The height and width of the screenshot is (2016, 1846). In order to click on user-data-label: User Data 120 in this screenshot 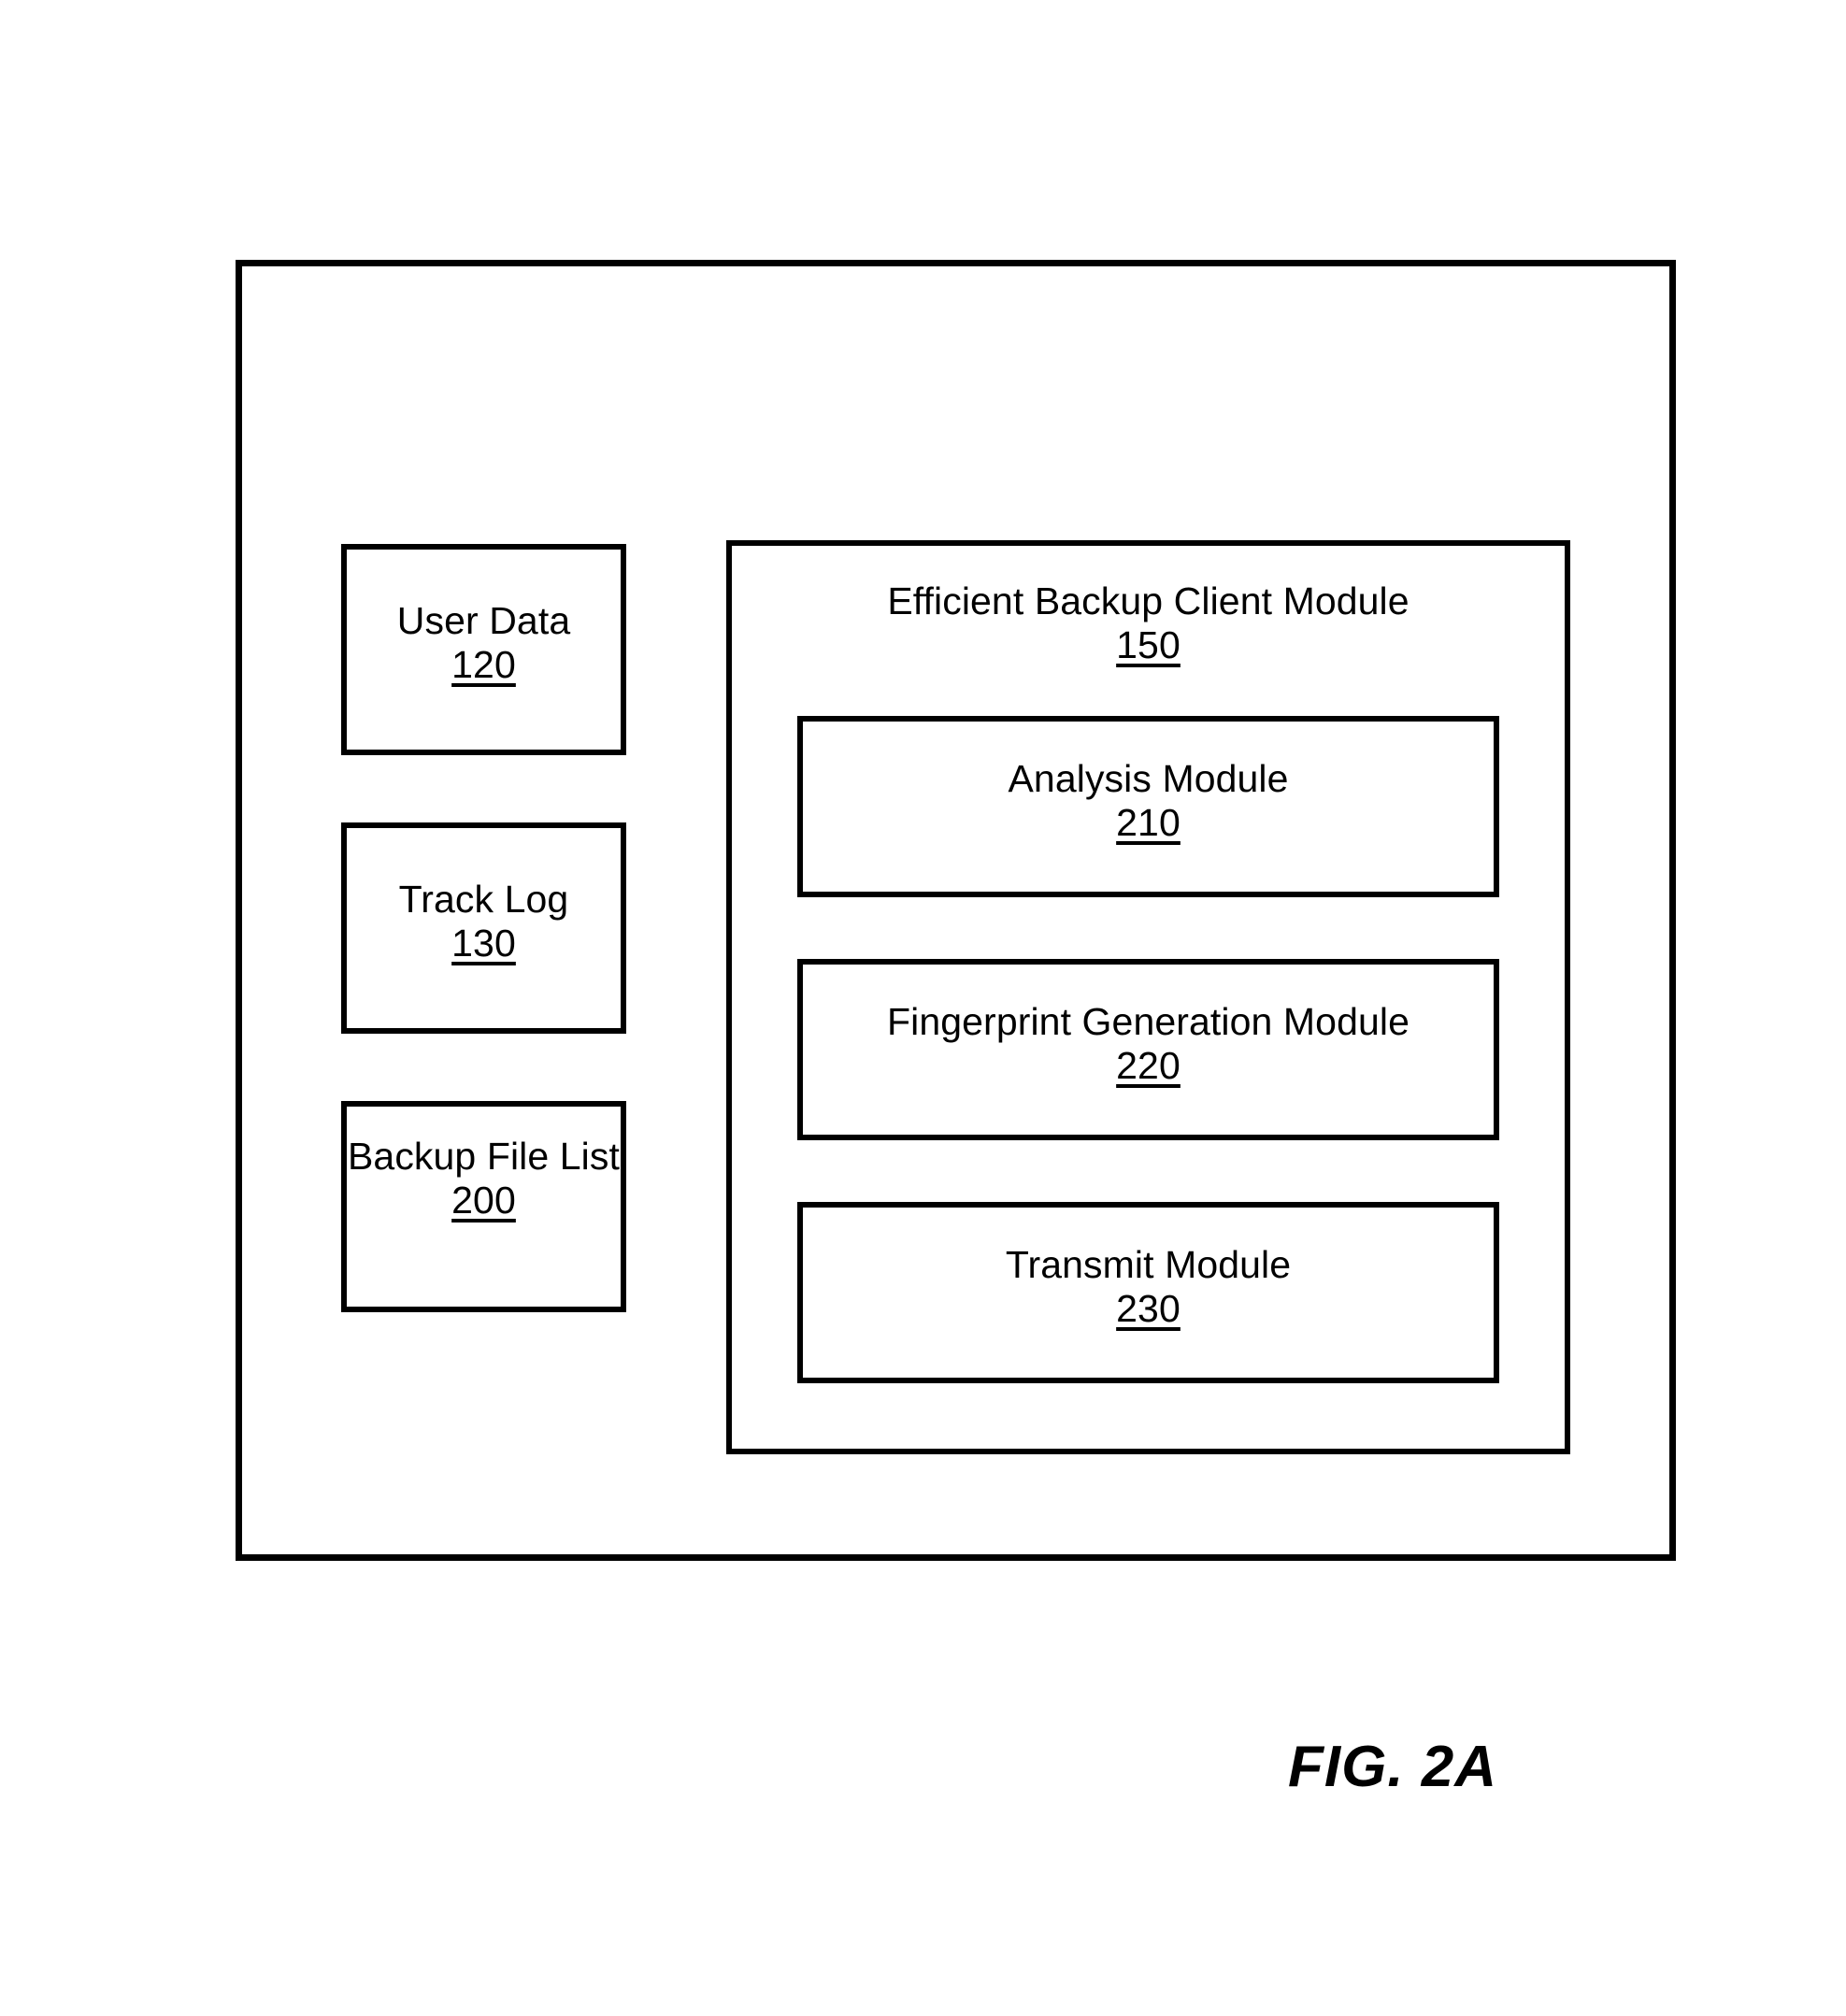, I will do `click(484, 642)`.